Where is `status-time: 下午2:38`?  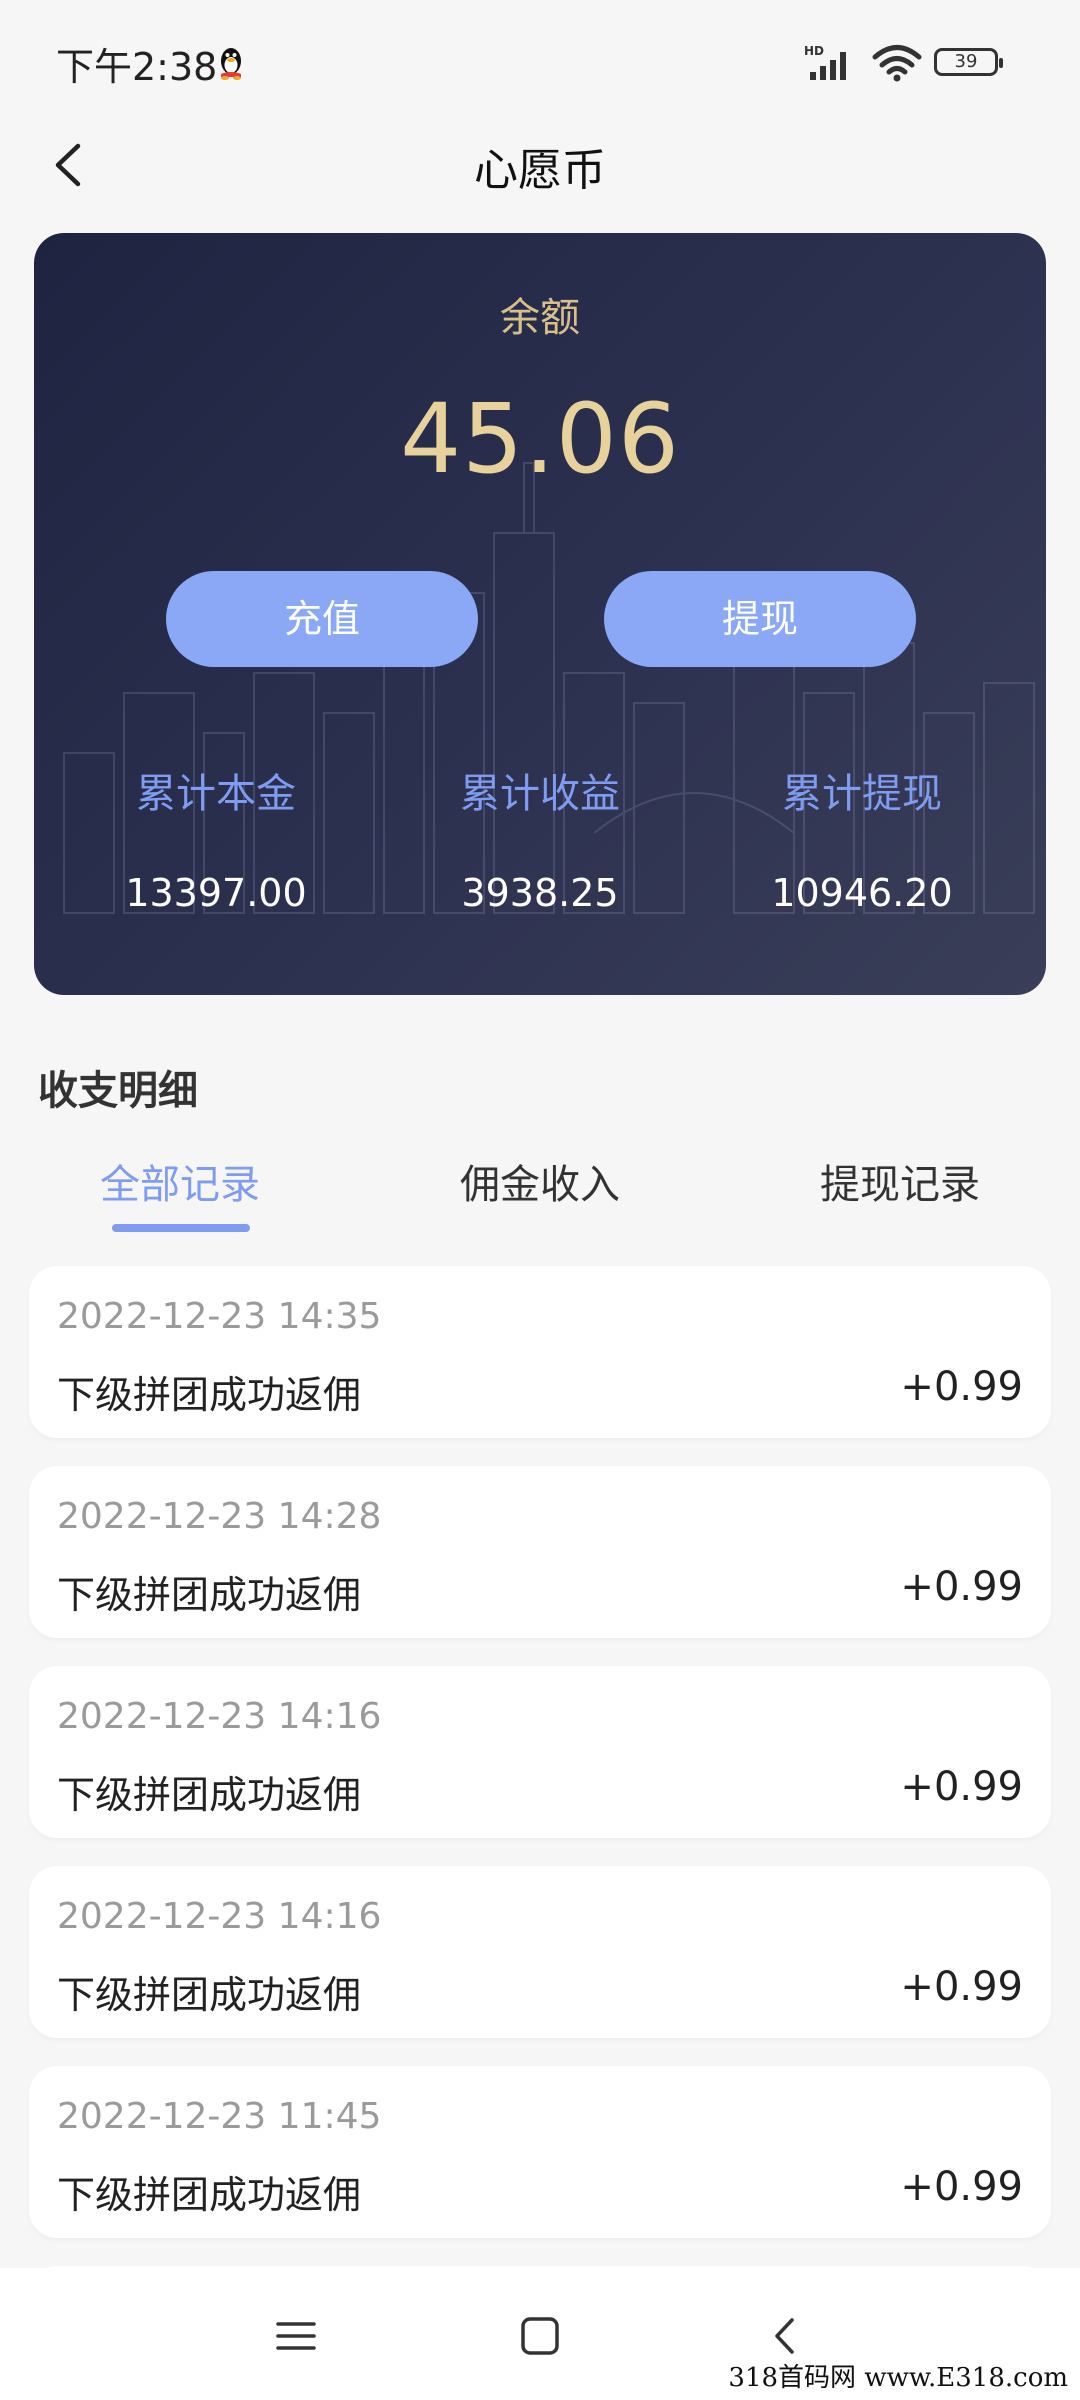
status-time: 下午2:38 is located at coordinates (137, 67).